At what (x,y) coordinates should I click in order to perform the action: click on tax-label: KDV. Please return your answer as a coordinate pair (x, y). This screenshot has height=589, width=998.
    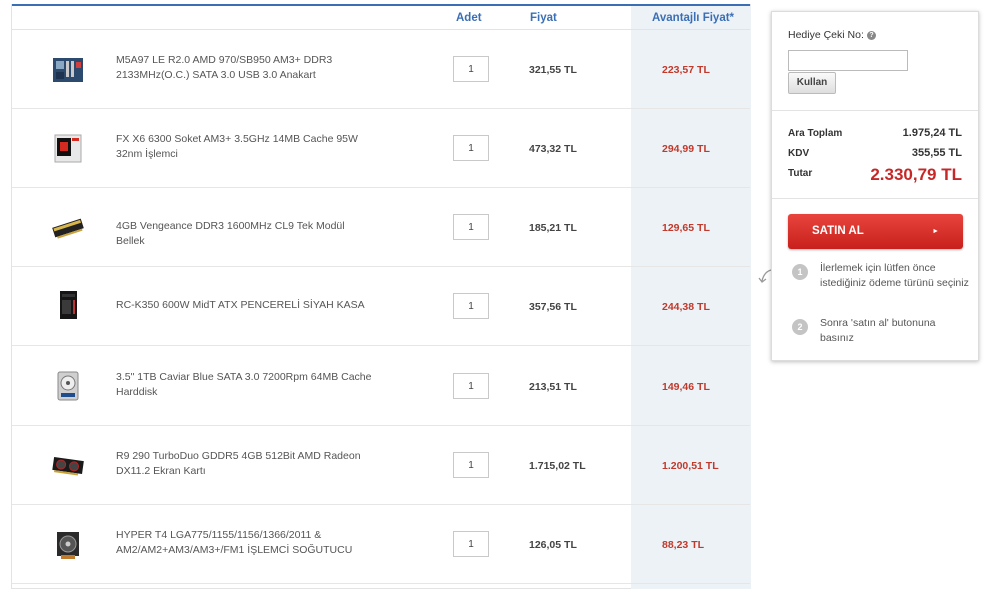
    Looking at the image, I should click on (799, 153).